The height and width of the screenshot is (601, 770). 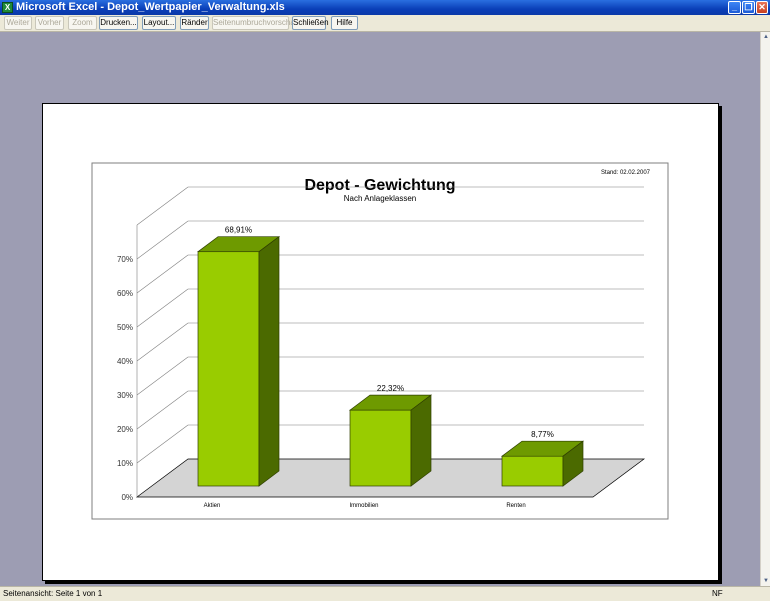 I want to click on y-tick-label: 0%, so click(x=127, y=497).